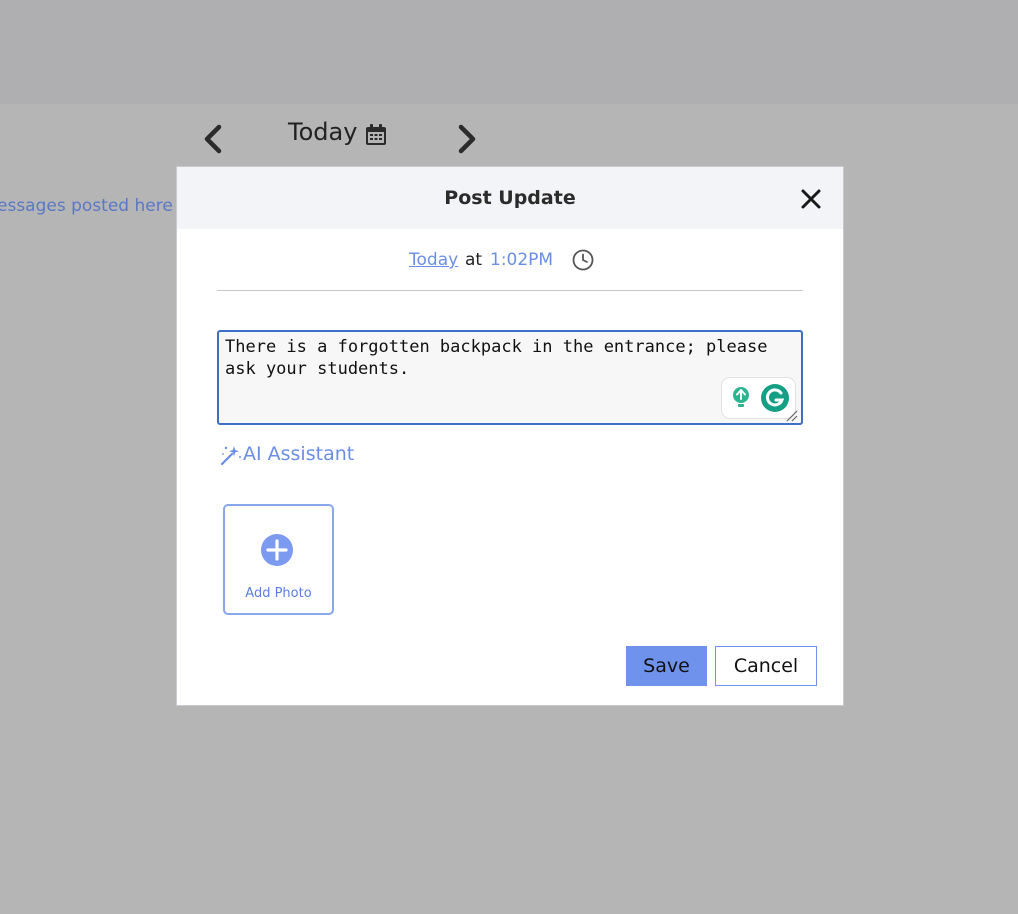 Image resolution: width=1018 pixels, height=914 pixels. Describe the element at coordinates (322, 132) in the screenshot. I see `current-date-label: Today` at that location.